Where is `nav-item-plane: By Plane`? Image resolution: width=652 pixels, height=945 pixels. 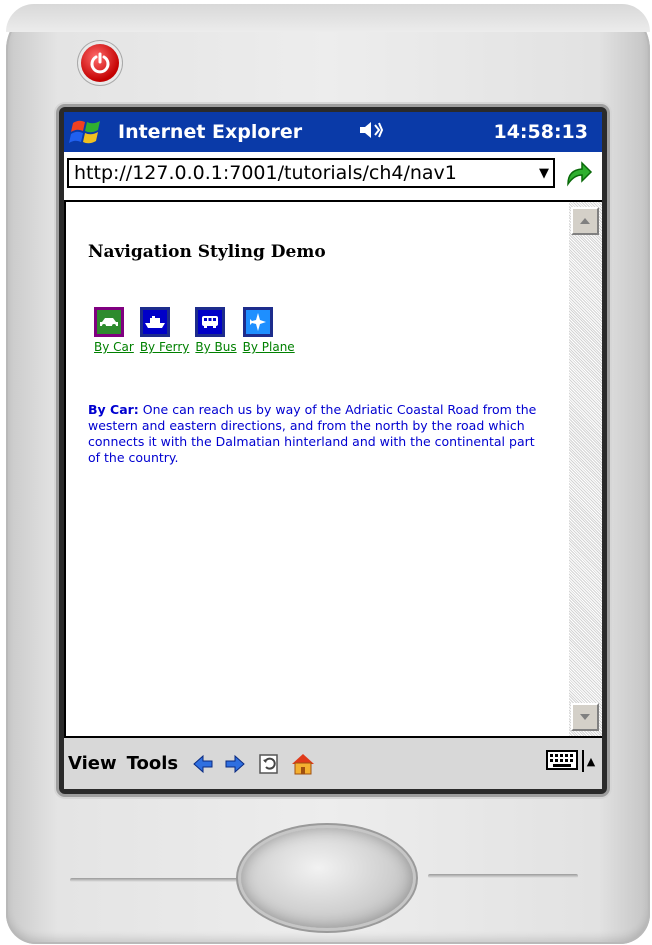 nav-item-plane: By Plane is located at coordinates (268, 330).